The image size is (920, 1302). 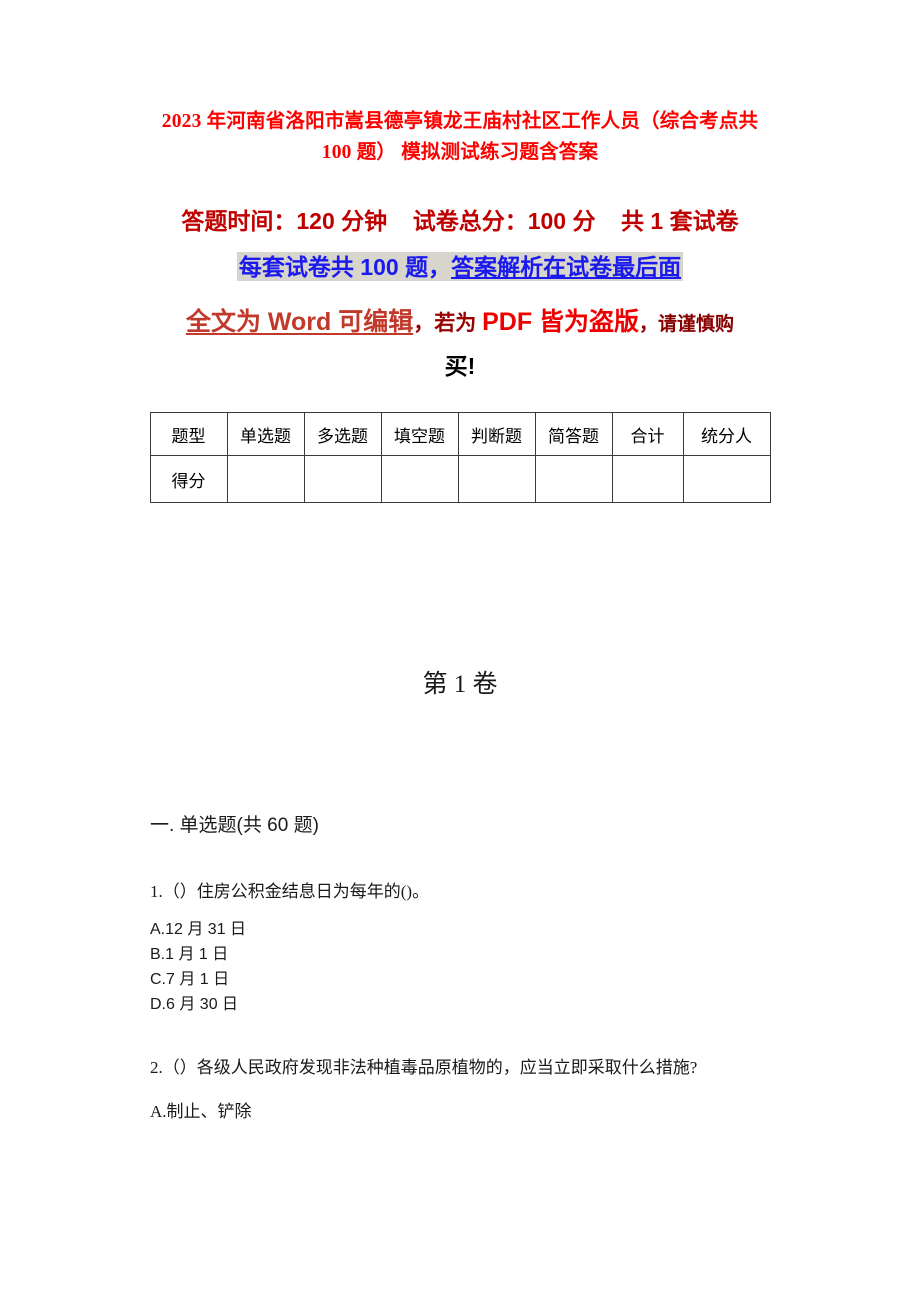 I want to click on table-header-cell-short-answer: 简答题, so click(x=573, y=434).